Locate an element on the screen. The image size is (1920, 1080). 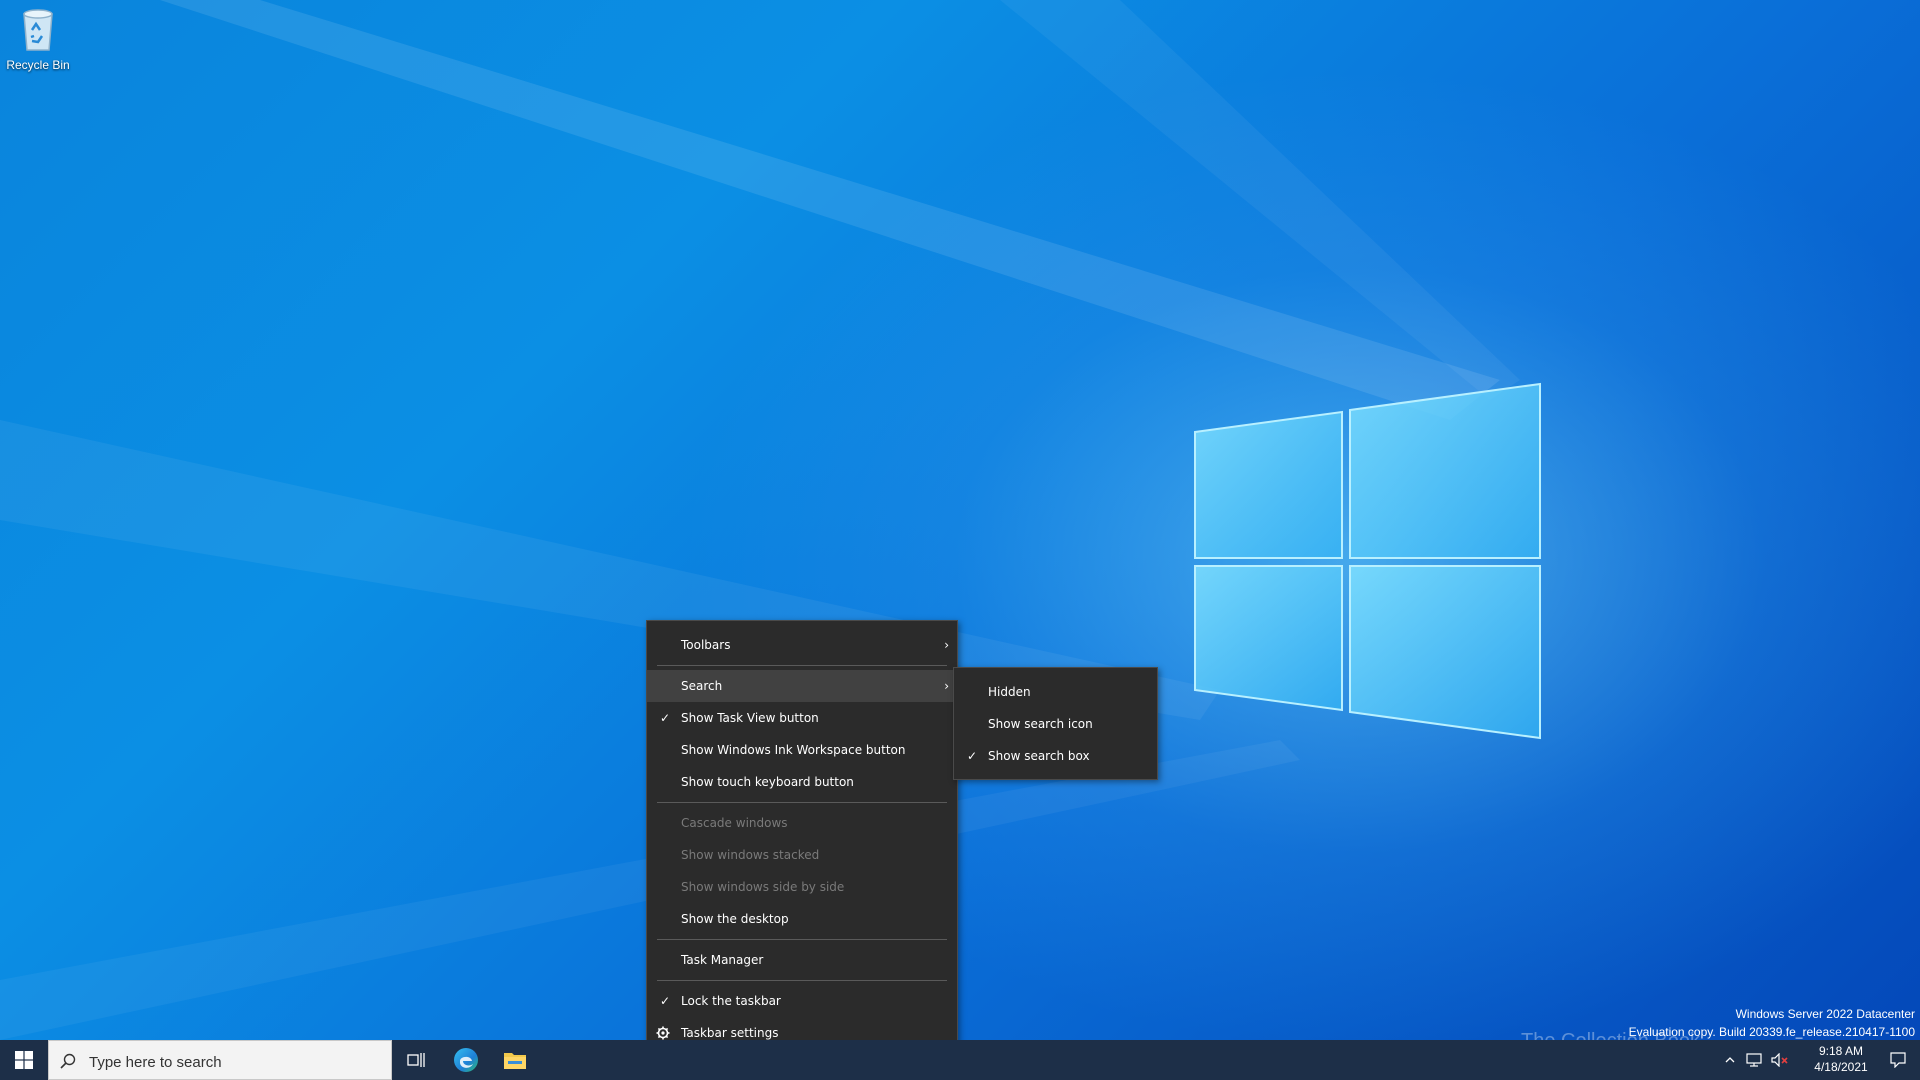
taskbar: 9:18 AM 4/18/2021 is located at coordinates (960, 1060).